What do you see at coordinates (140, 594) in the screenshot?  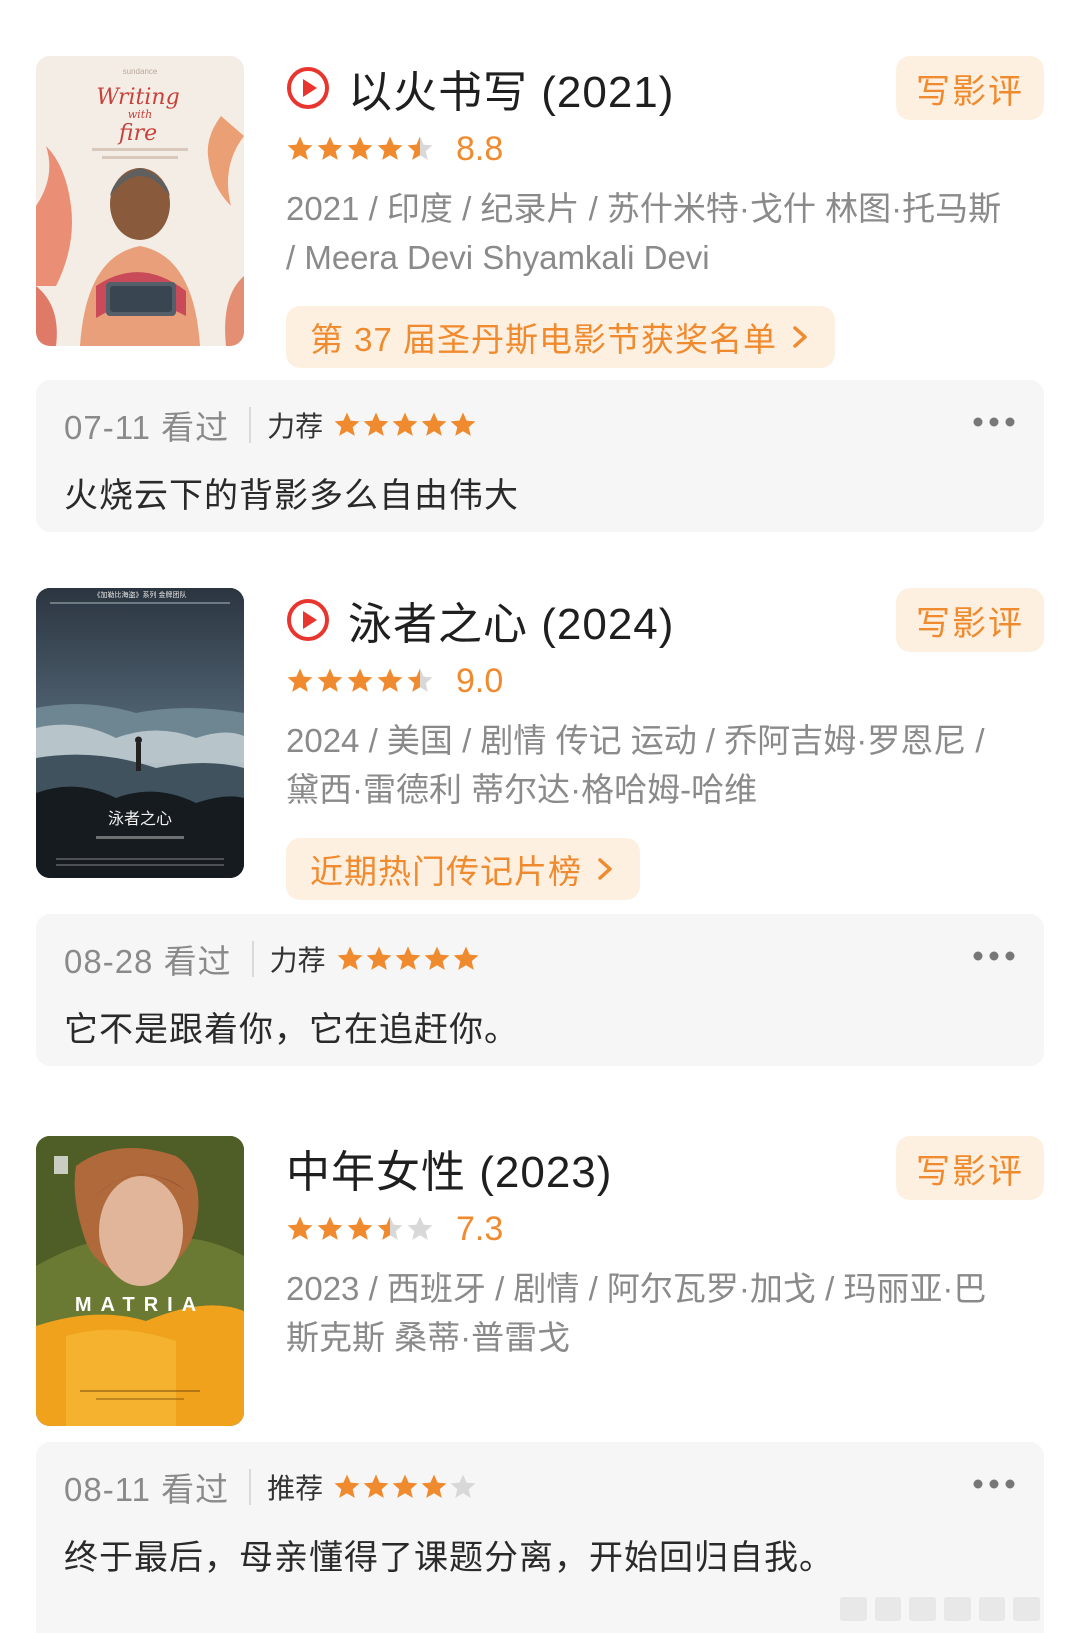 I see `poster-header-text: 《加勒比海盗》系列 金牌团队` at bounding box center [140, 594].